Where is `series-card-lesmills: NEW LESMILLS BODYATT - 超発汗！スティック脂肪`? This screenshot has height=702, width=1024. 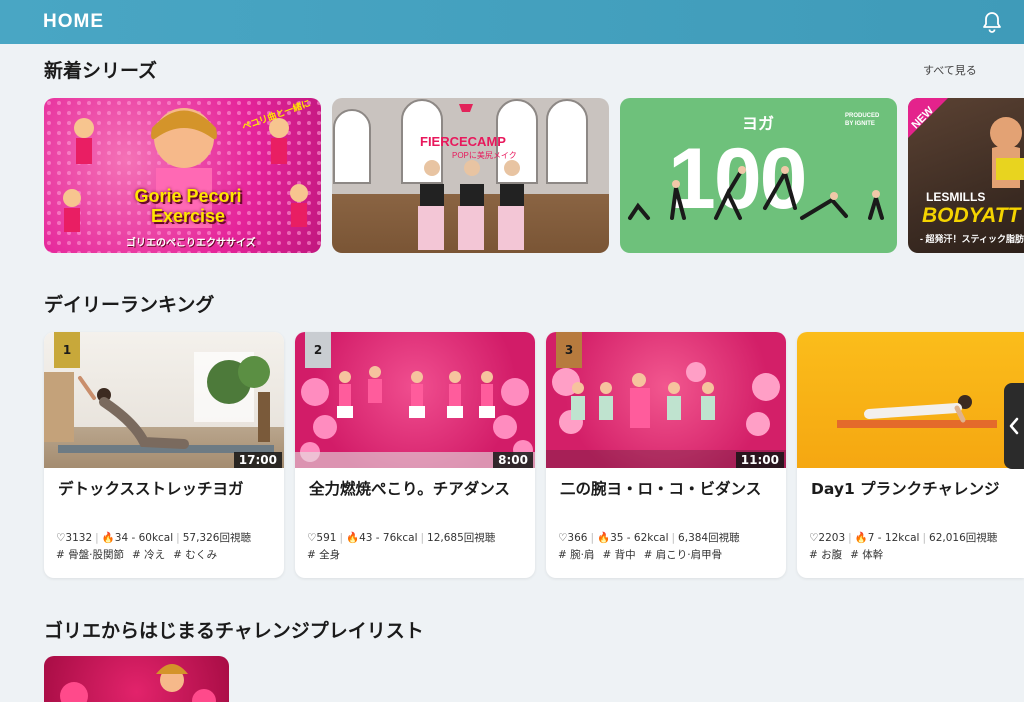
series-card-lesmills: NEW LESMILLS BODYATT - 超発汗！スティック脂肪 is located at coordinates (966, 175).